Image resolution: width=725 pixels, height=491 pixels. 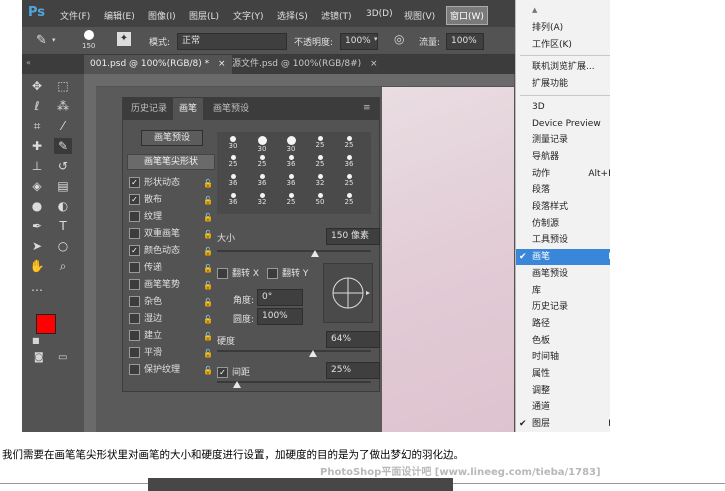 What do you see at coordinates (233, 371) in the screenshot?
I see `spacing-option: ✓ 间距` at bounding box center [233, 371].